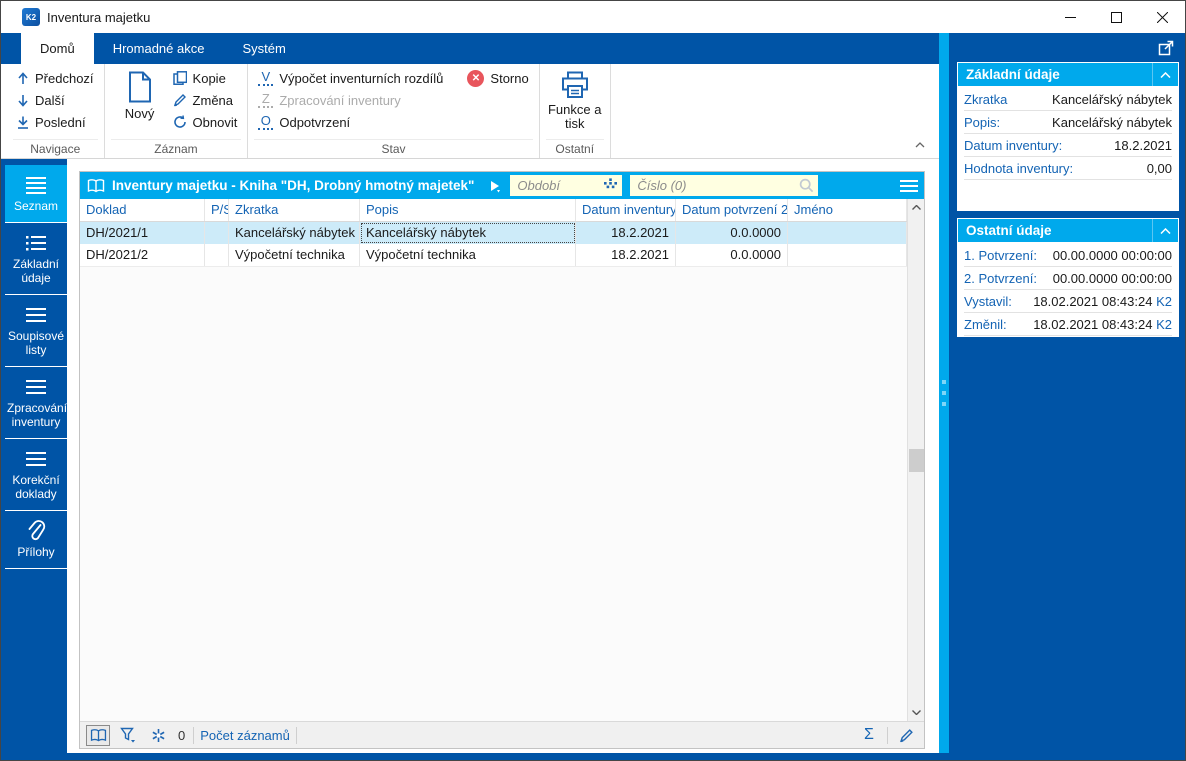  I want to click on funkce-a-tisk-button: Funkce a tisk, so click(575, 103).